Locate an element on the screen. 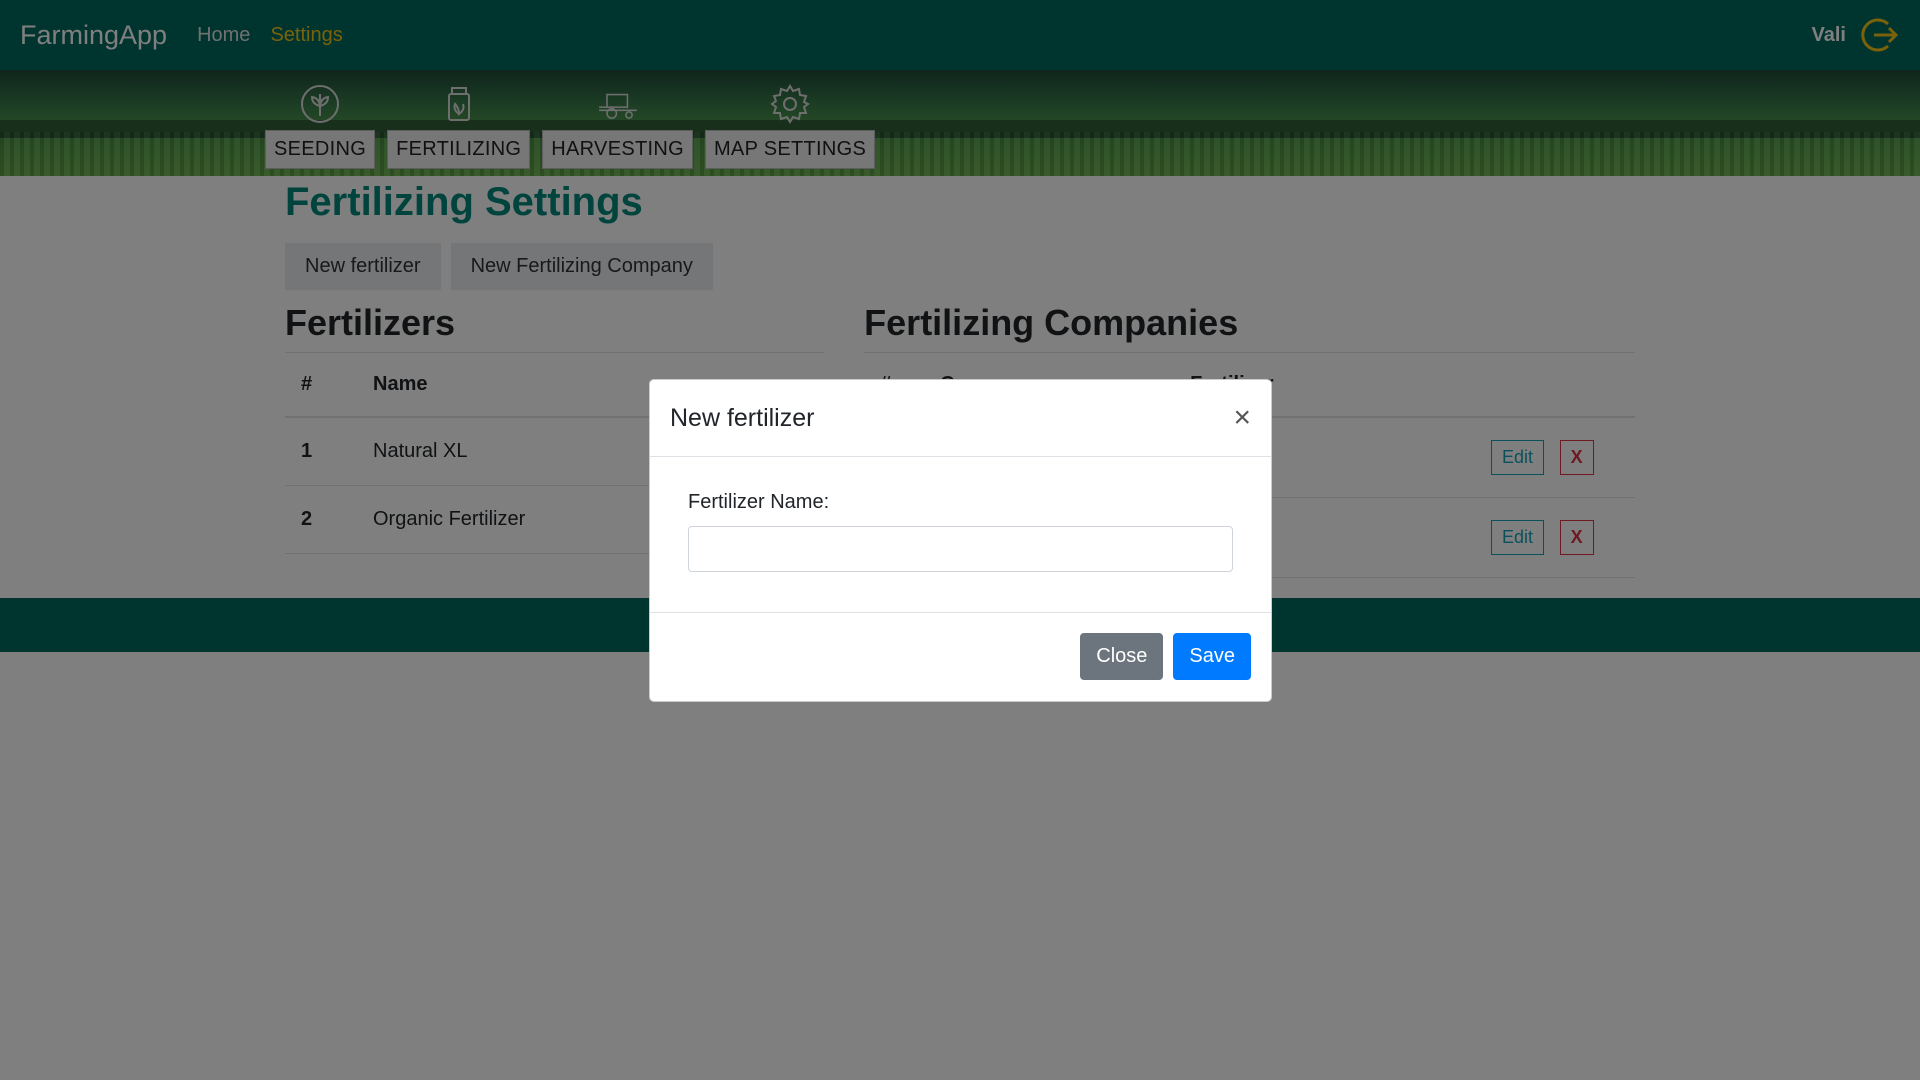 The width and height of the screenshot is (1920, 1080). modal-header: New fertilizer × is located at coordinates (960, 418).